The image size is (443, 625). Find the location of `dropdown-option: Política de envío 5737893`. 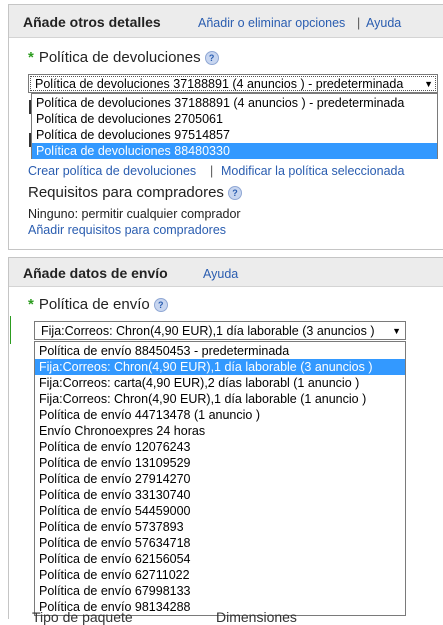

dropdown-option: Política de envío 5737893 is located at coordinates (220, 527).